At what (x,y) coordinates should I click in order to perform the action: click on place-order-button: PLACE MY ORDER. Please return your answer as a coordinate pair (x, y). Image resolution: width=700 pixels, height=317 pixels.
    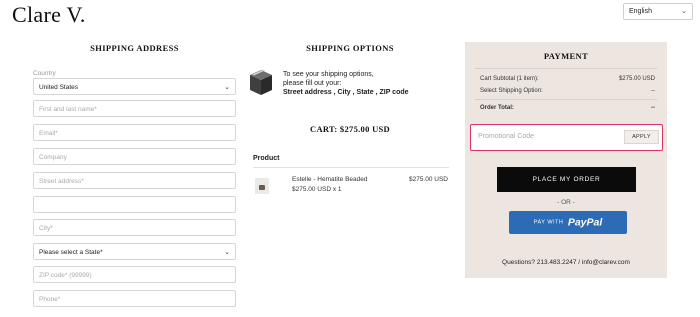
    Looking at the image, I should click on (566, 179).